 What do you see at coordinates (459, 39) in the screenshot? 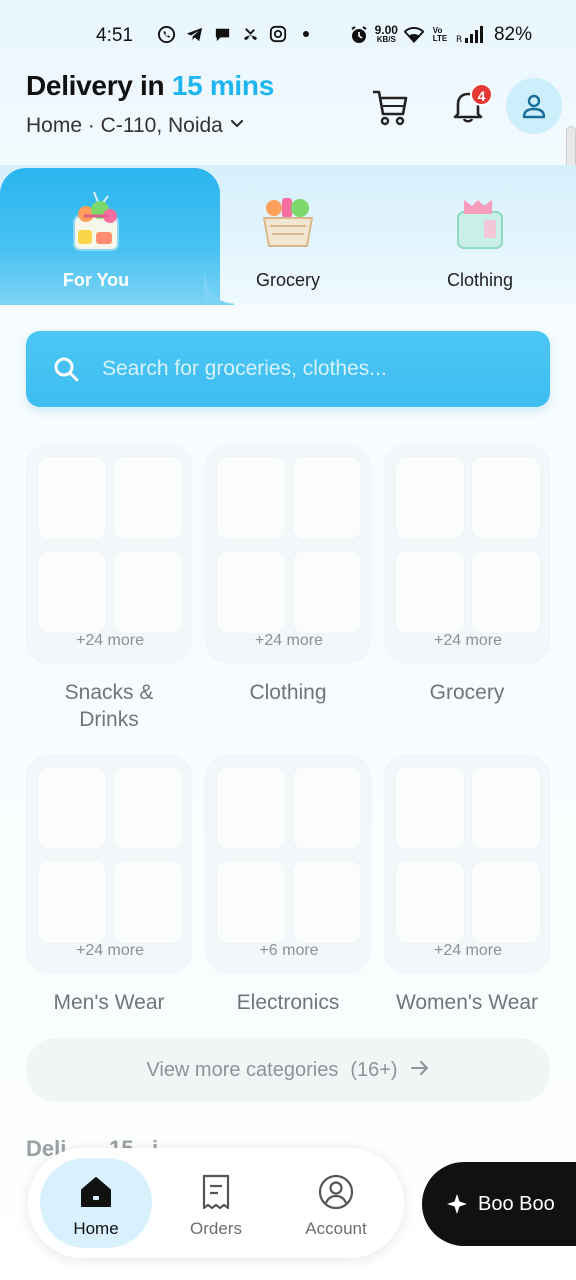
I see `svg-text: R` at bounding box center [459, 39].